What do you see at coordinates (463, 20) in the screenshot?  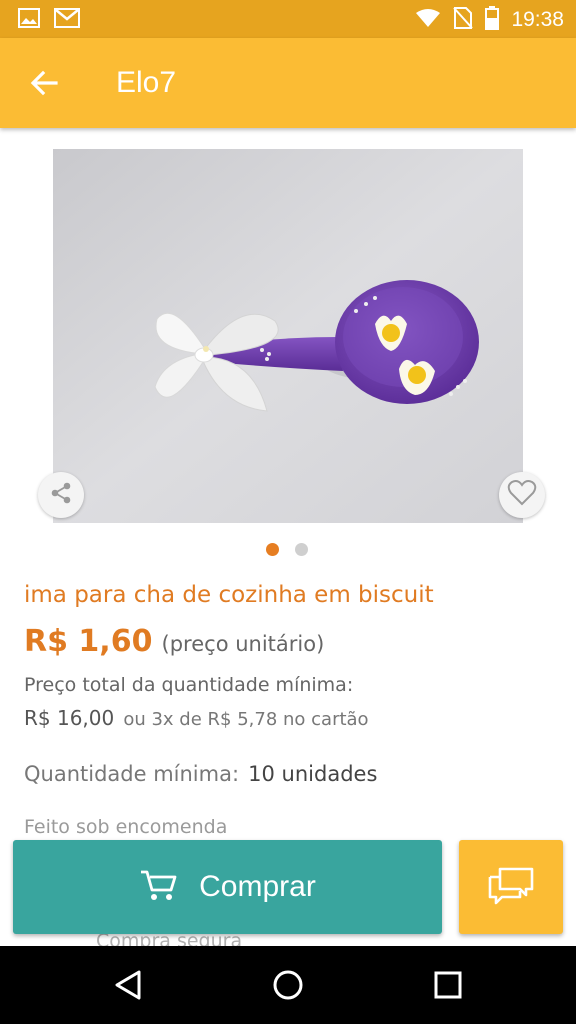 I see `no-sim-icon` at bounding box center [463, 20].